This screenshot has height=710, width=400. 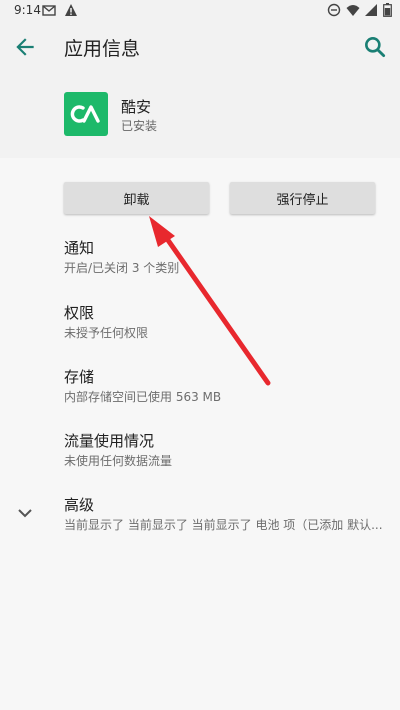 I want to click on chevron-down-icon, so click(x=25, y=513).